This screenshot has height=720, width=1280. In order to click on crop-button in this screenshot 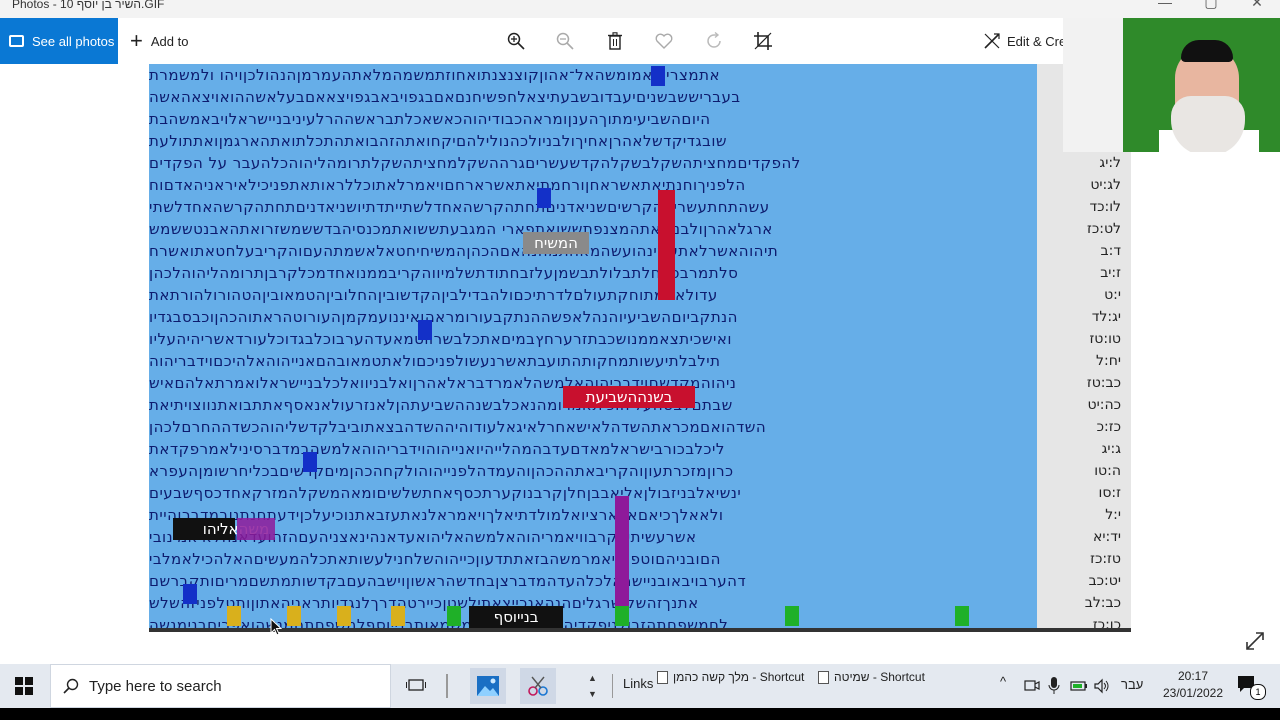, I will do `click(763, 41)`.